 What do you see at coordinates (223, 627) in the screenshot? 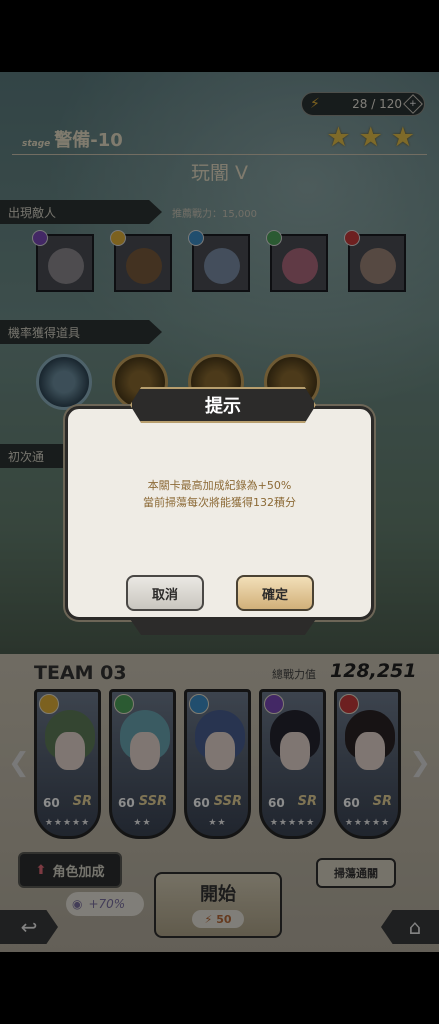
I see `dialog-bottom-plate` at bounding box center [223, 627].